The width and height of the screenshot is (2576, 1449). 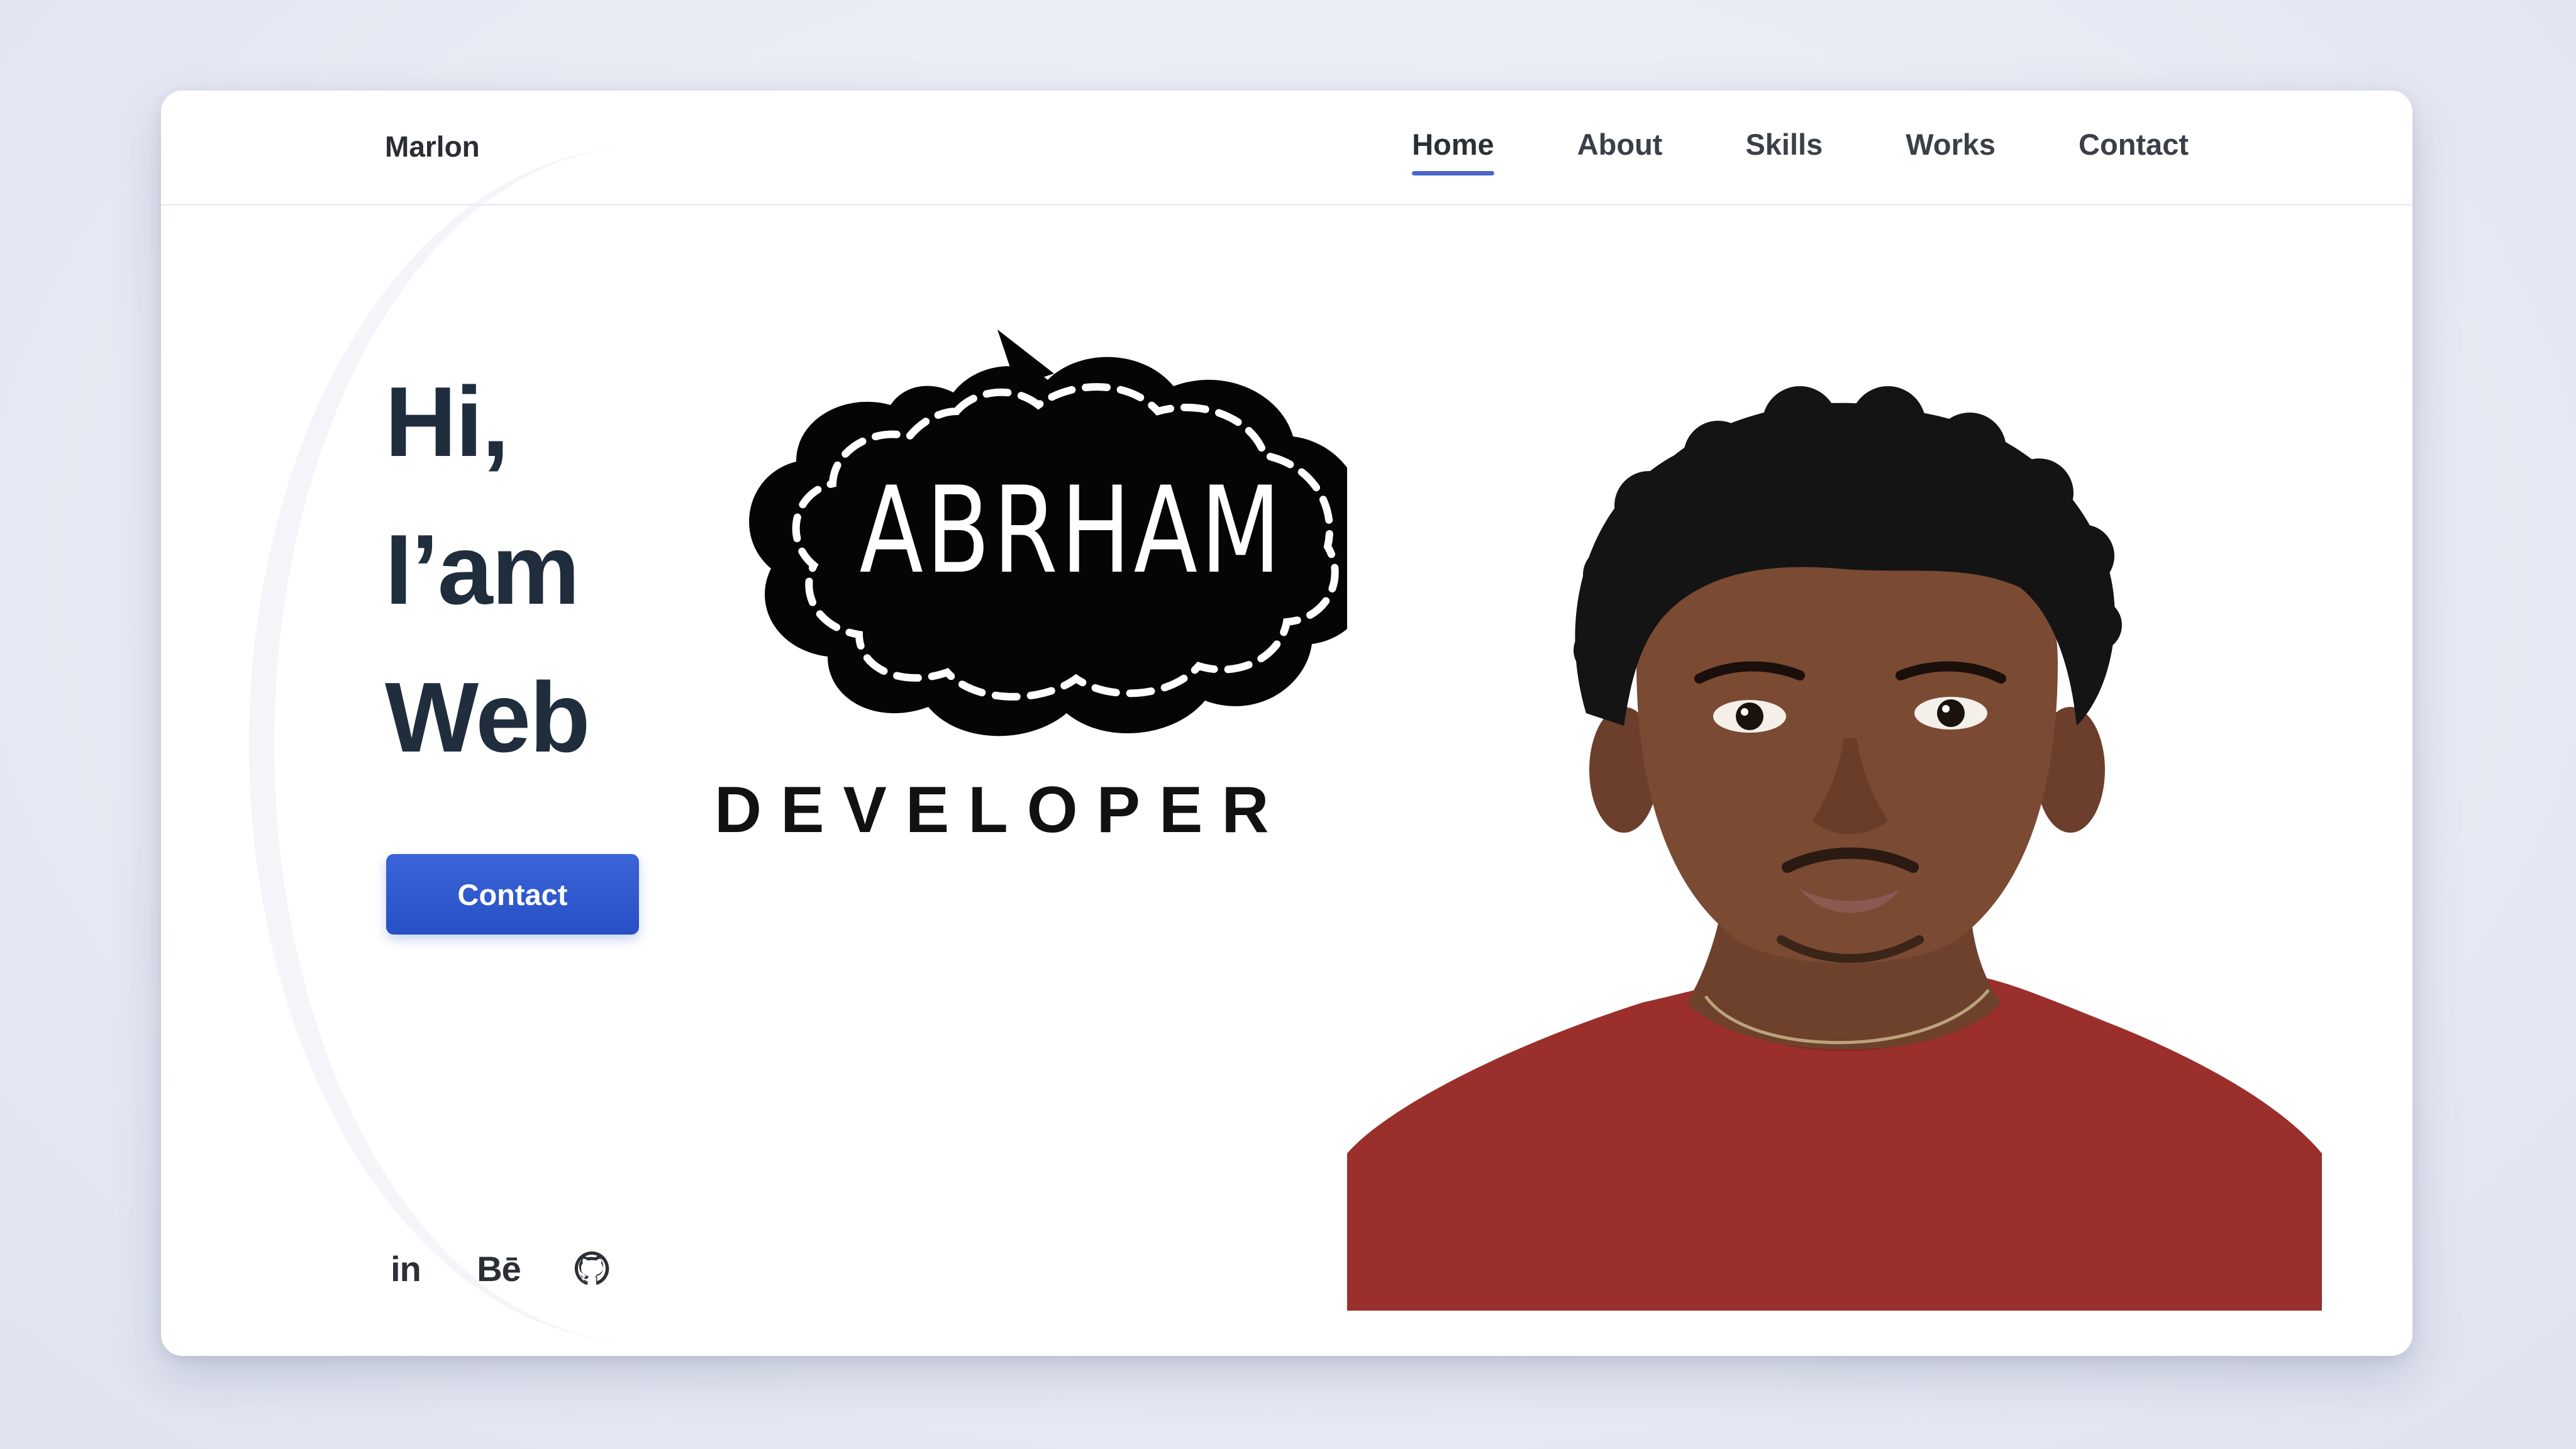 What do you see at coordinates (1784, 144) in the screenshot?
I see `nav-skills: Skills` at bounding box center [1784, 144].